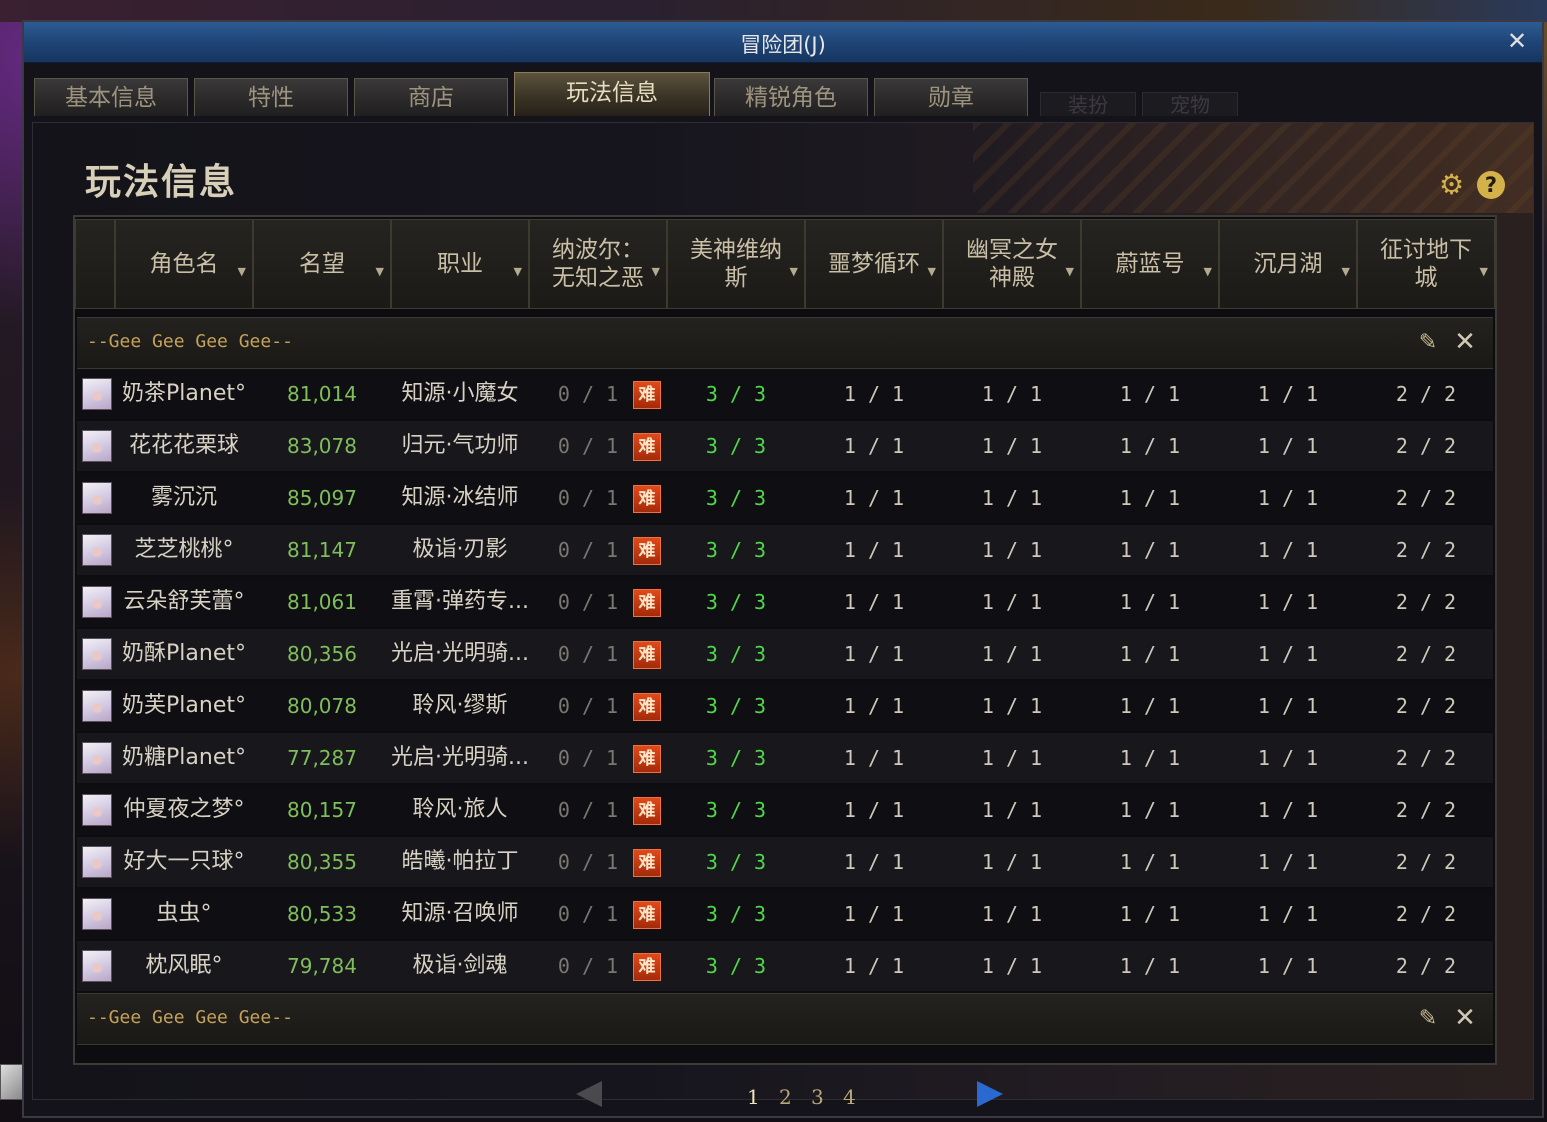 The height and width of the screenshot is (1122, 1547). What do you see at coordinates (322, 264) in the screenshot?
I see `column-header-fame: 名望 ▼` at bounding box center [322, 264].